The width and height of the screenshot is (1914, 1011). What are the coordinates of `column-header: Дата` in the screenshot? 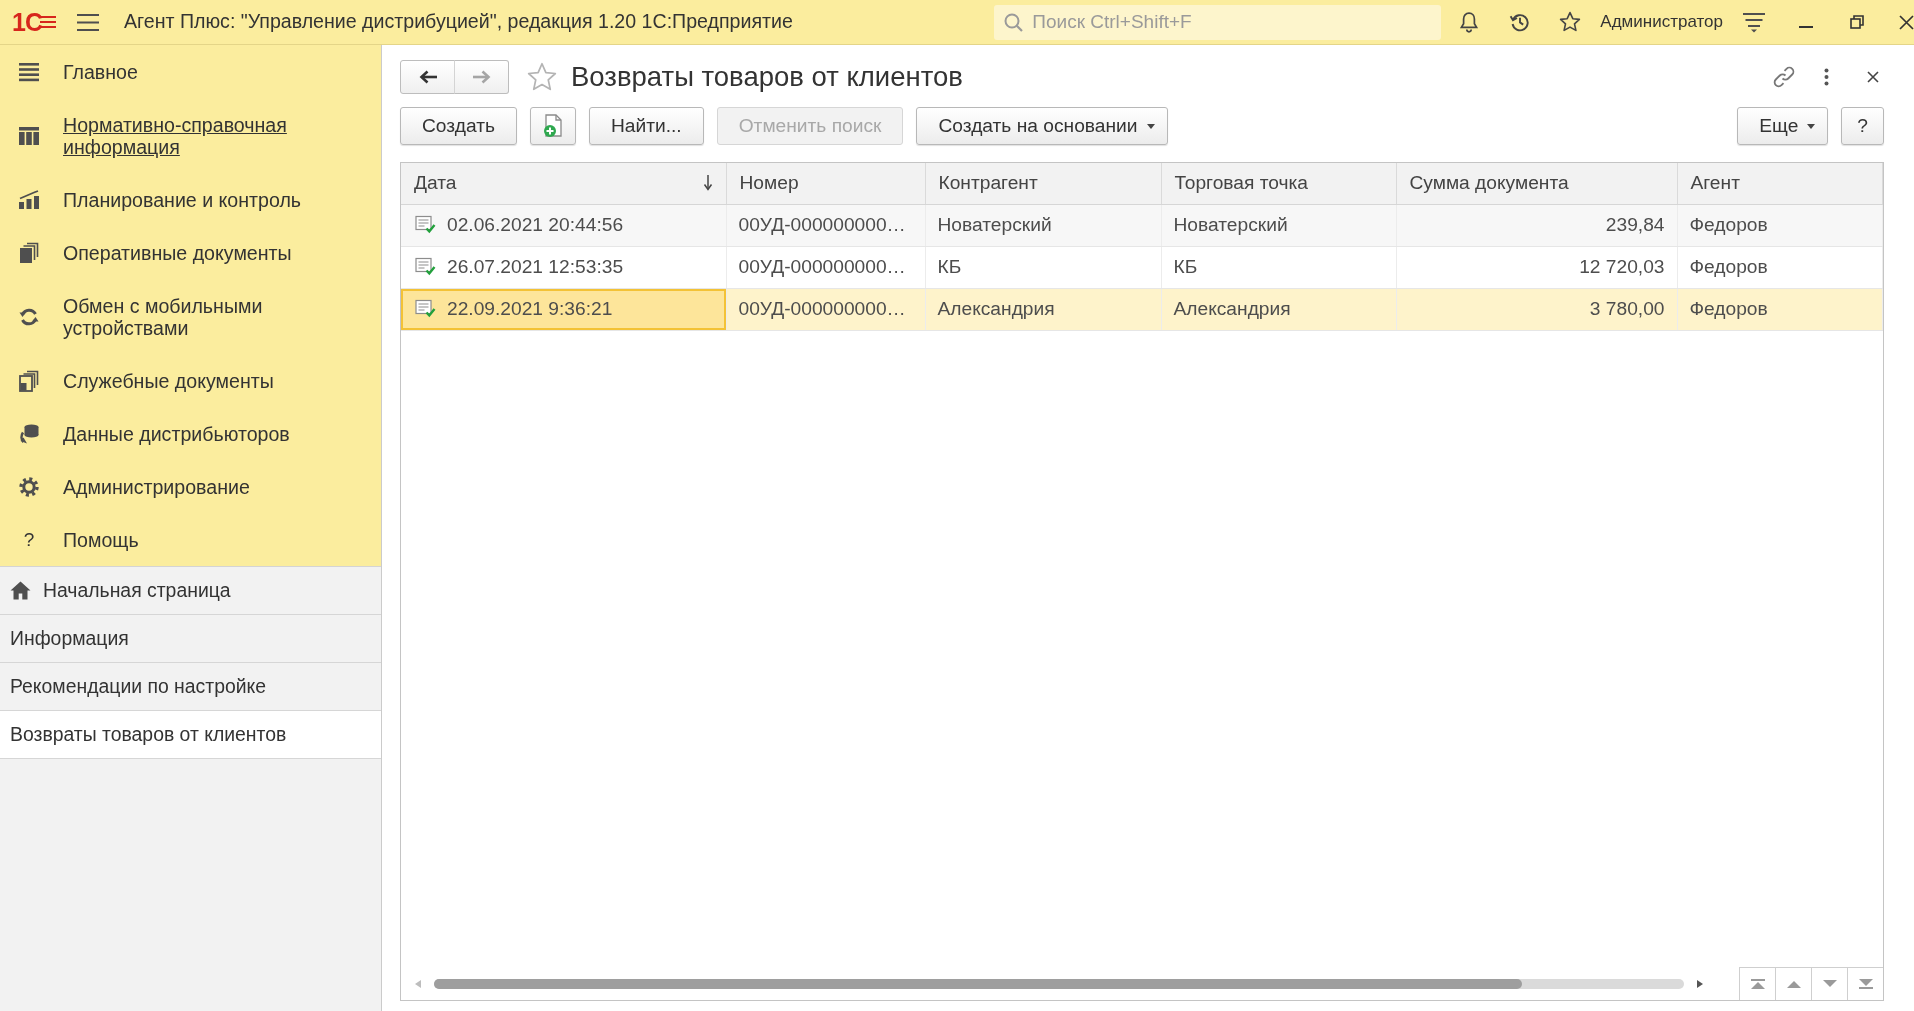 It's located at (563, 183).